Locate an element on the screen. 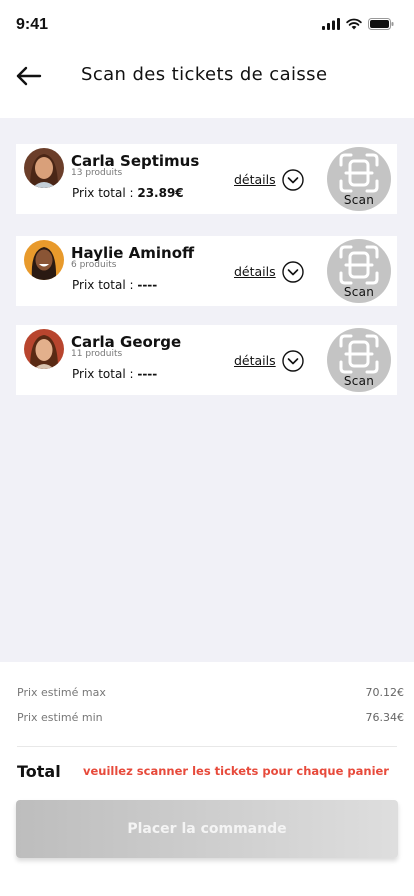 The image size is (414, 896). total-label: Total is located at coordinates (39, 771).